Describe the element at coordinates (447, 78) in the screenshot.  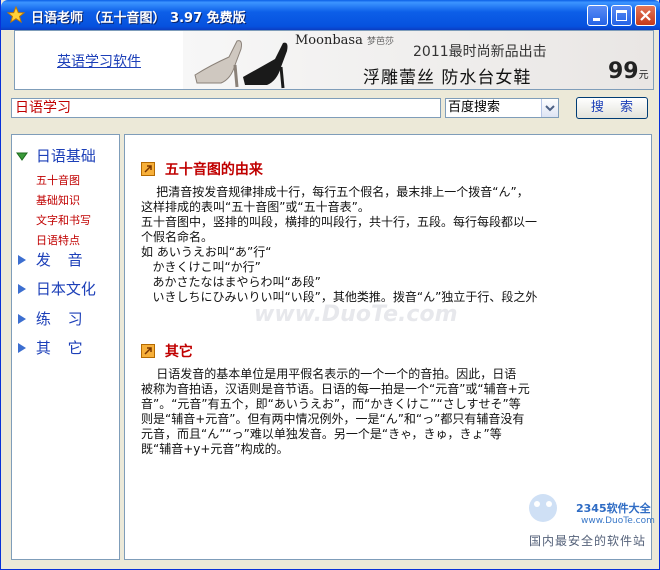
I see `ad-subline: 浮雕蕾丝 防水台女鞋` at that location.